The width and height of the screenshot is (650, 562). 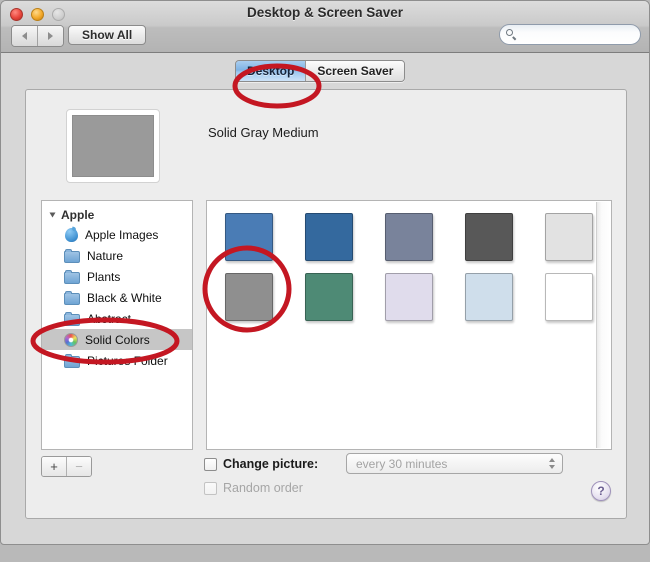 I want to click on sidebar-item-label: Pictures Folder, so click(x=127, y=360).